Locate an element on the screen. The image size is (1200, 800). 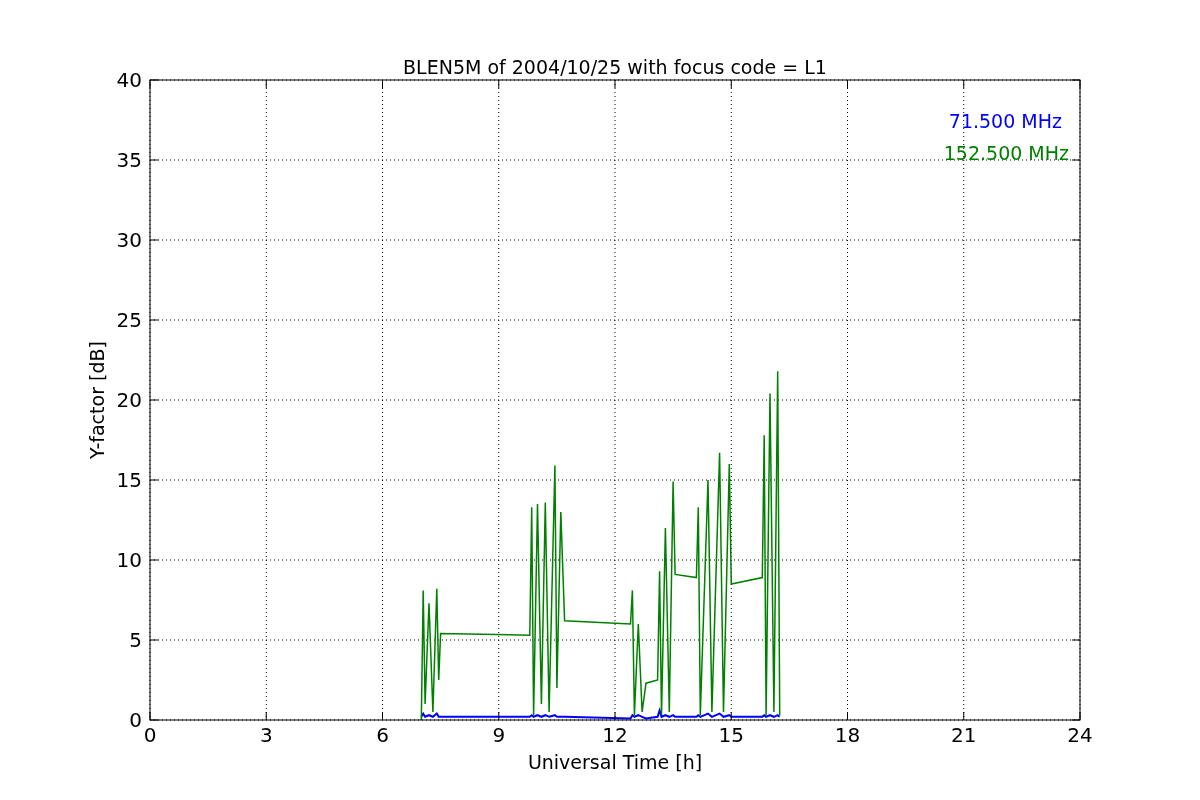
tick-label: 12 is located at coordinates (615, 735).